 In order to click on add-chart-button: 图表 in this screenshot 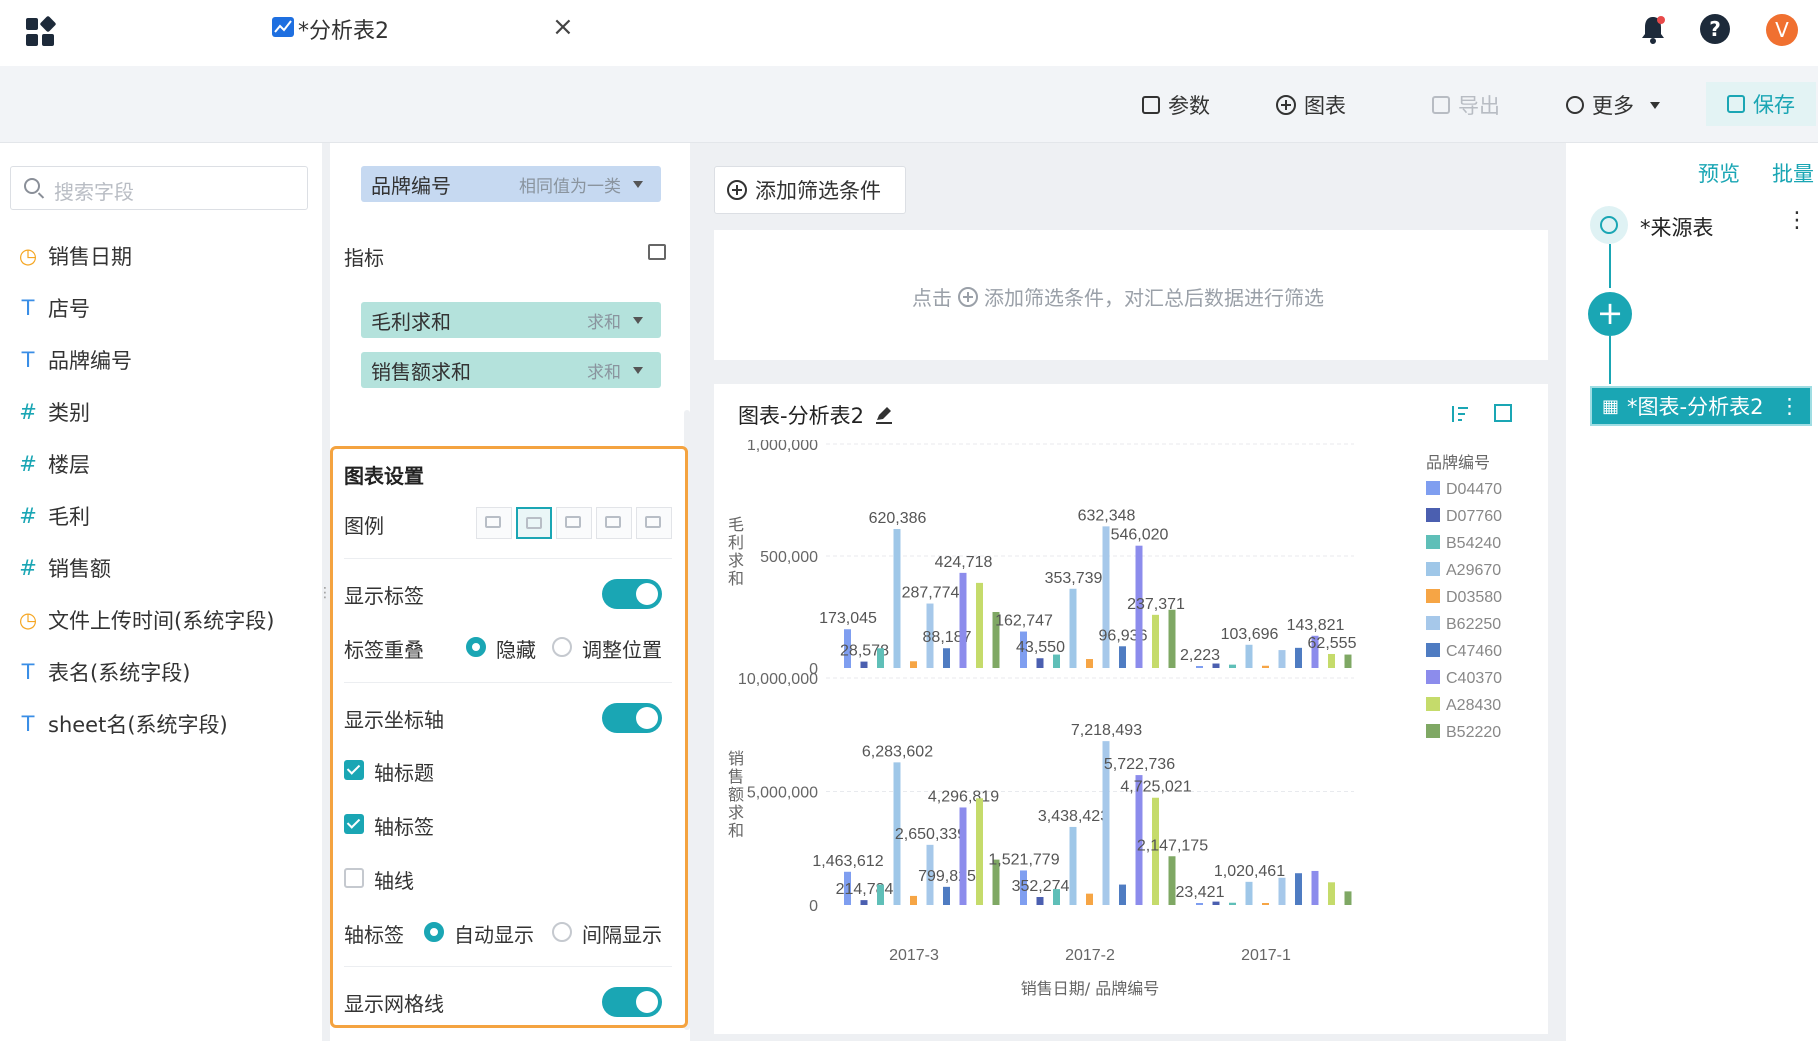, I will do `click(1311, 105)`.